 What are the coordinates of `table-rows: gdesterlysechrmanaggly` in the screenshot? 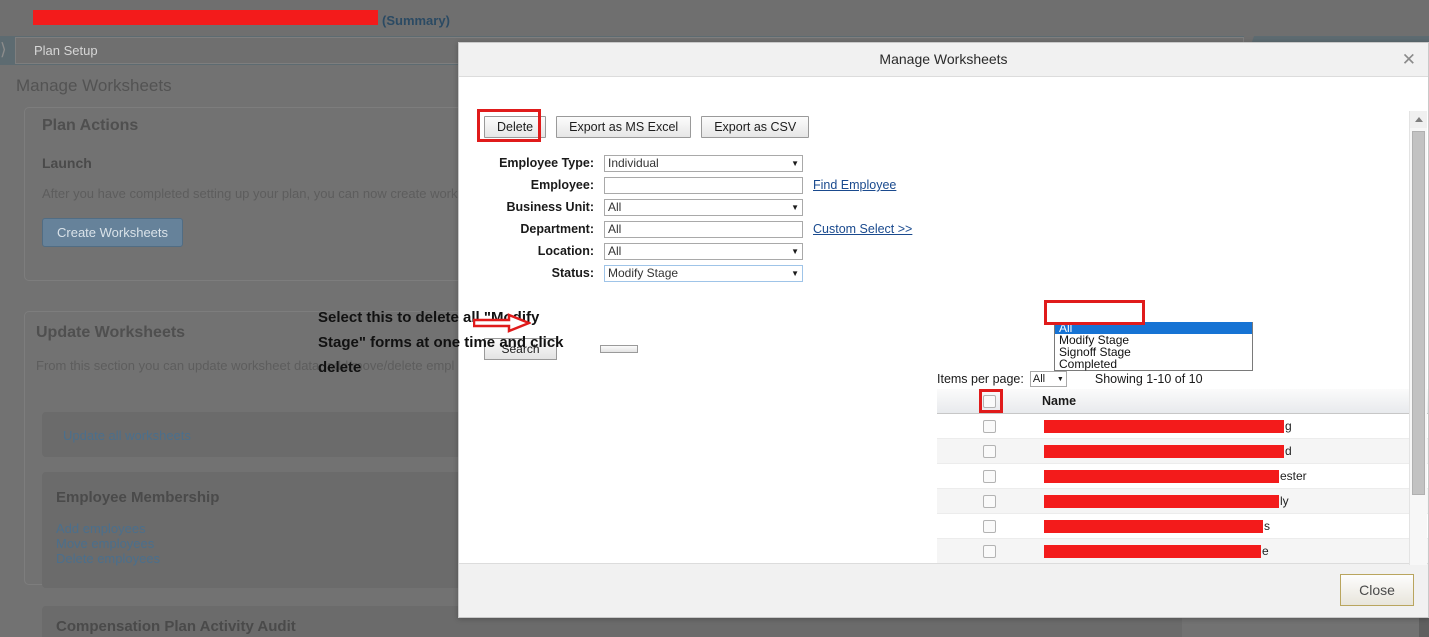 It's located at (1182, 489).